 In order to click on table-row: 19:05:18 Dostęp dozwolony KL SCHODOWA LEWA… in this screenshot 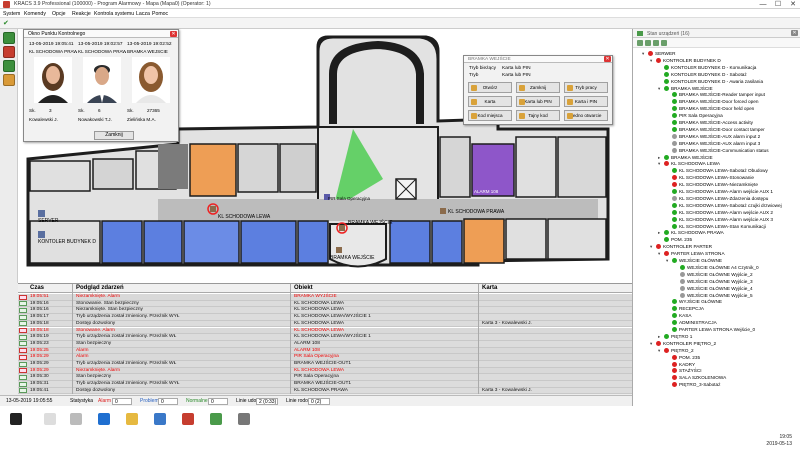, I will do `click(325, 324)`.